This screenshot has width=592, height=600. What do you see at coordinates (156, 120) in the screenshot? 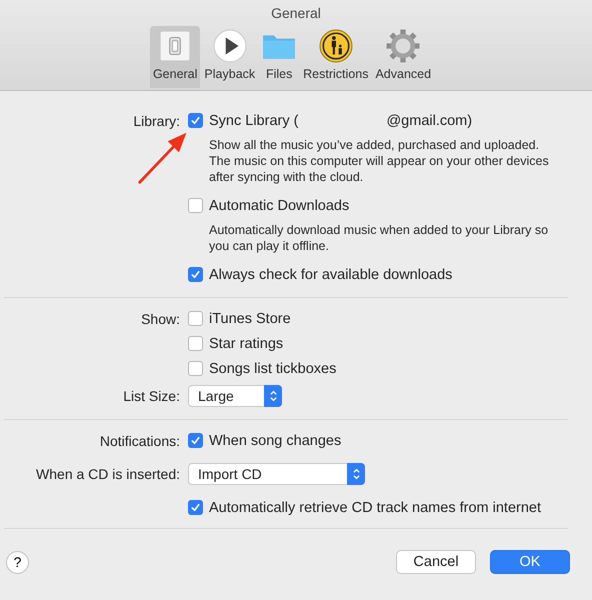
I see `field-label: Library:` at bounding box center [156, 120].